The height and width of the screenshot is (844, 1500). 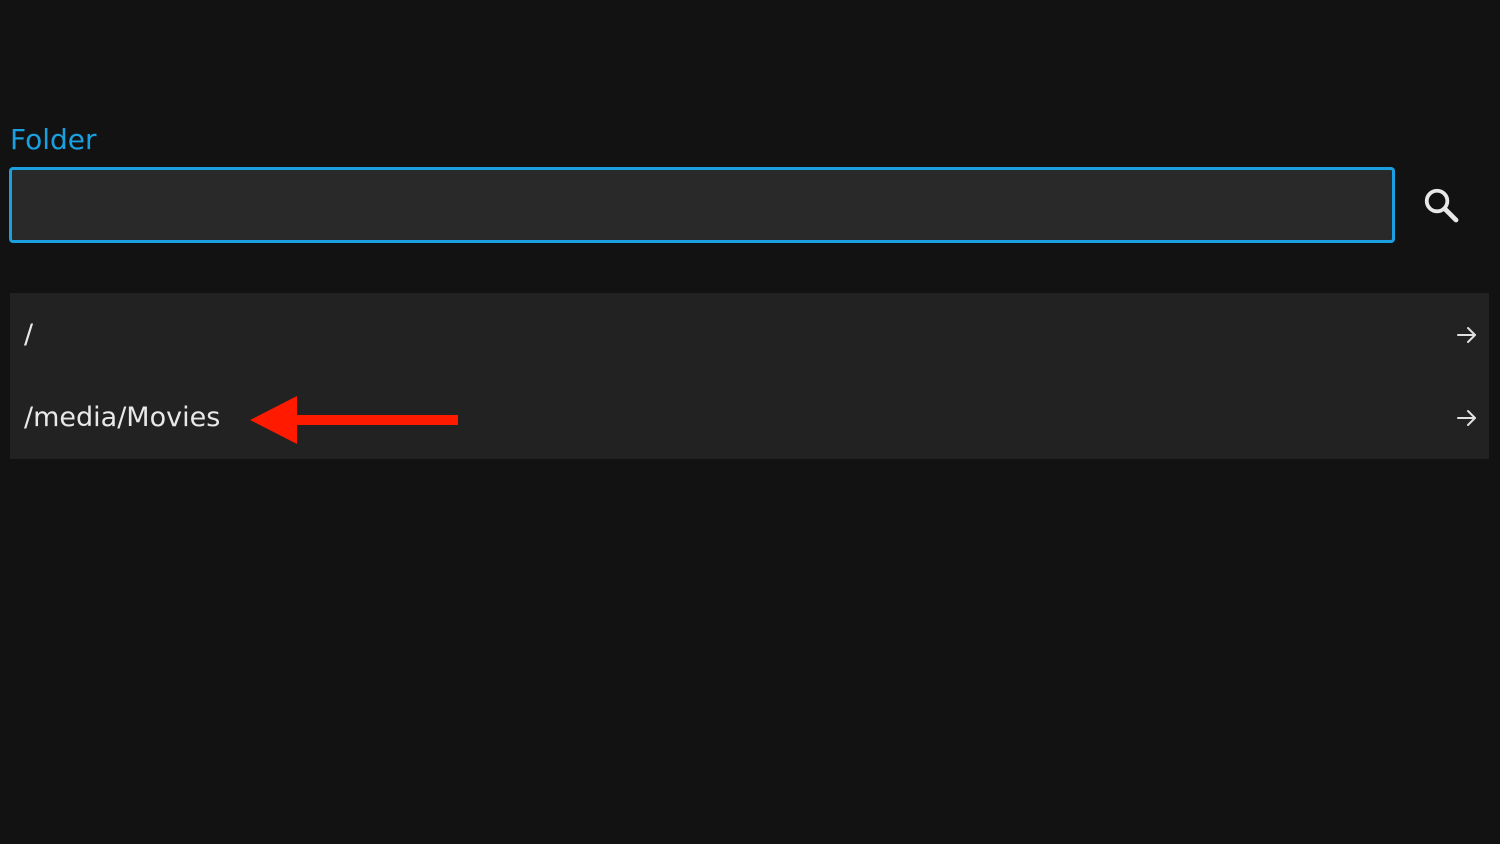 I want to click on search-button, so click(x=1441, y=205).